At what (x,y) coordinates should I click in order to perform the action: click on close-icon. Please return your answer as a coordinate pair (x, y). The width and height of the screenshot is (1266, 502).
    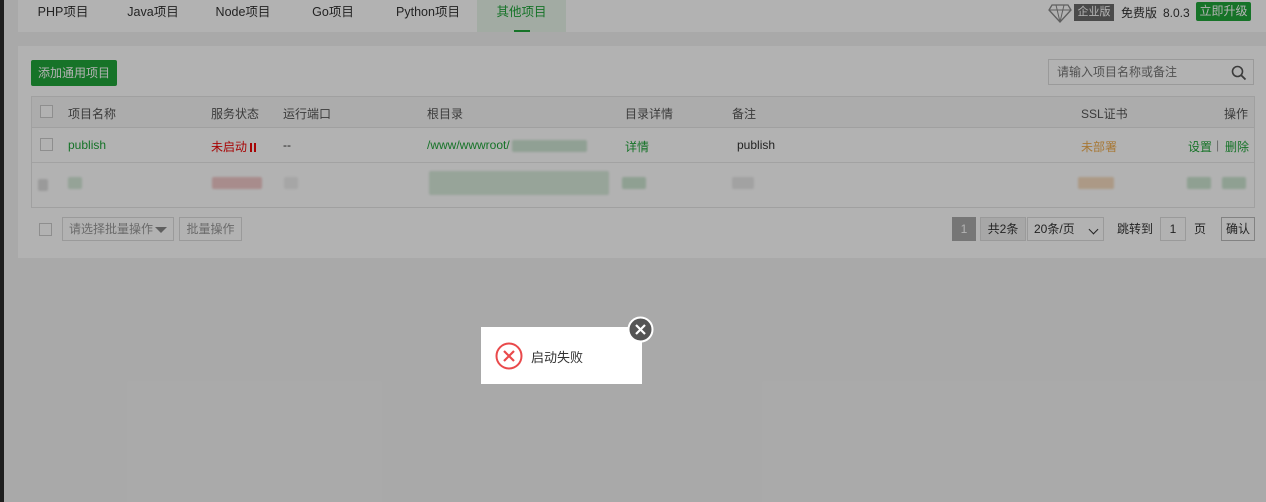
    Looking at the image, I should click on (640, 329).